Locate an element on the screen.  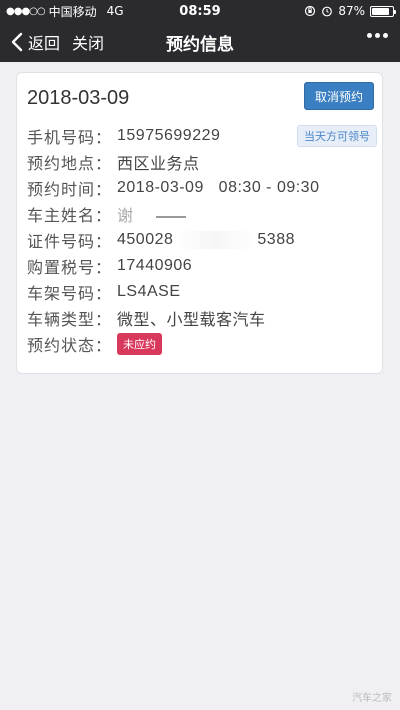
same-day-tag: 当天方可领号 is located at coordinates (337, 136).